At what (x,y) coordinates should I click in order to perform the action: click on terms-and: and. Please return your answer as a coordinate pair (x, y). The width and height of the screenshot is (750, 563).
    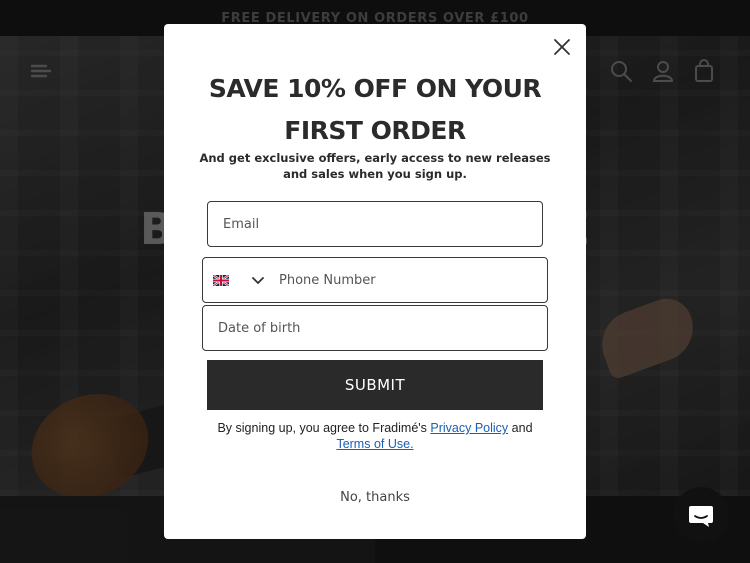
    Looking at the image, I should click on (520, 428).